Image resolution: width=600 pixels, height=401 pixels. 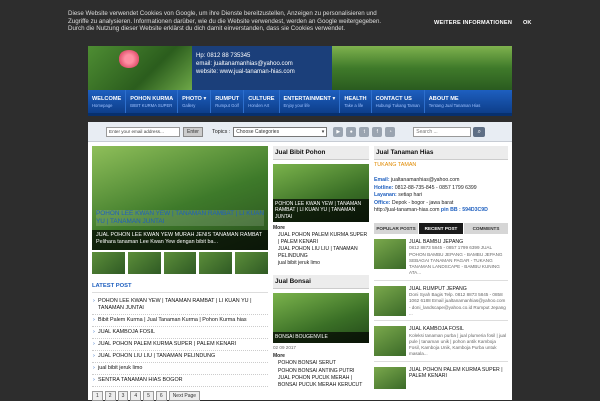 I want to click on email-value: jualtanamanhias@yahoo.com, so click(x=425, y=180).